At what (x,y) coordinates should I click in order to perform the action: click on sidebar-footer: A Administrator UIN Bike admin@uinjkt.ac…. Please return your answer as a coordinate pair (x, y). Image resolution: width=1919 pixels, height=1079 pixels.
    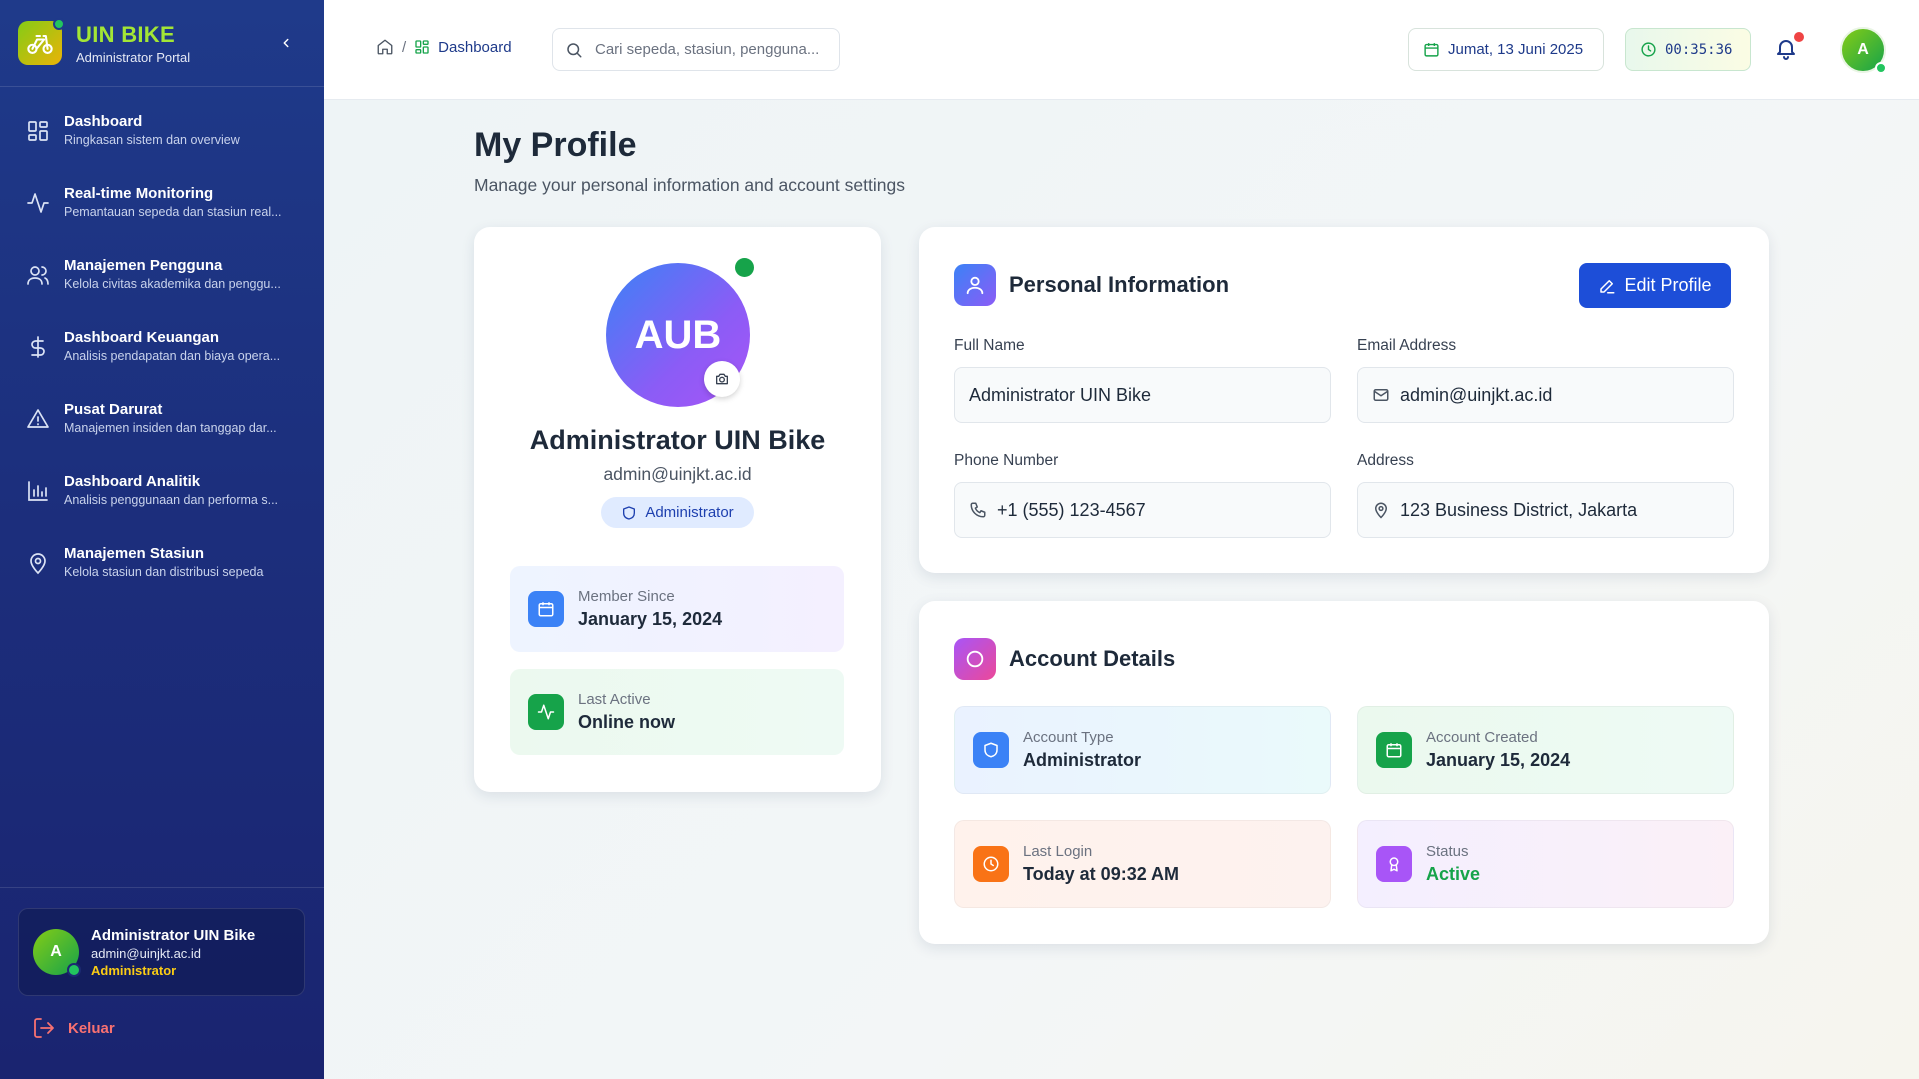
    Looking at the image, I should click on (162, 983).